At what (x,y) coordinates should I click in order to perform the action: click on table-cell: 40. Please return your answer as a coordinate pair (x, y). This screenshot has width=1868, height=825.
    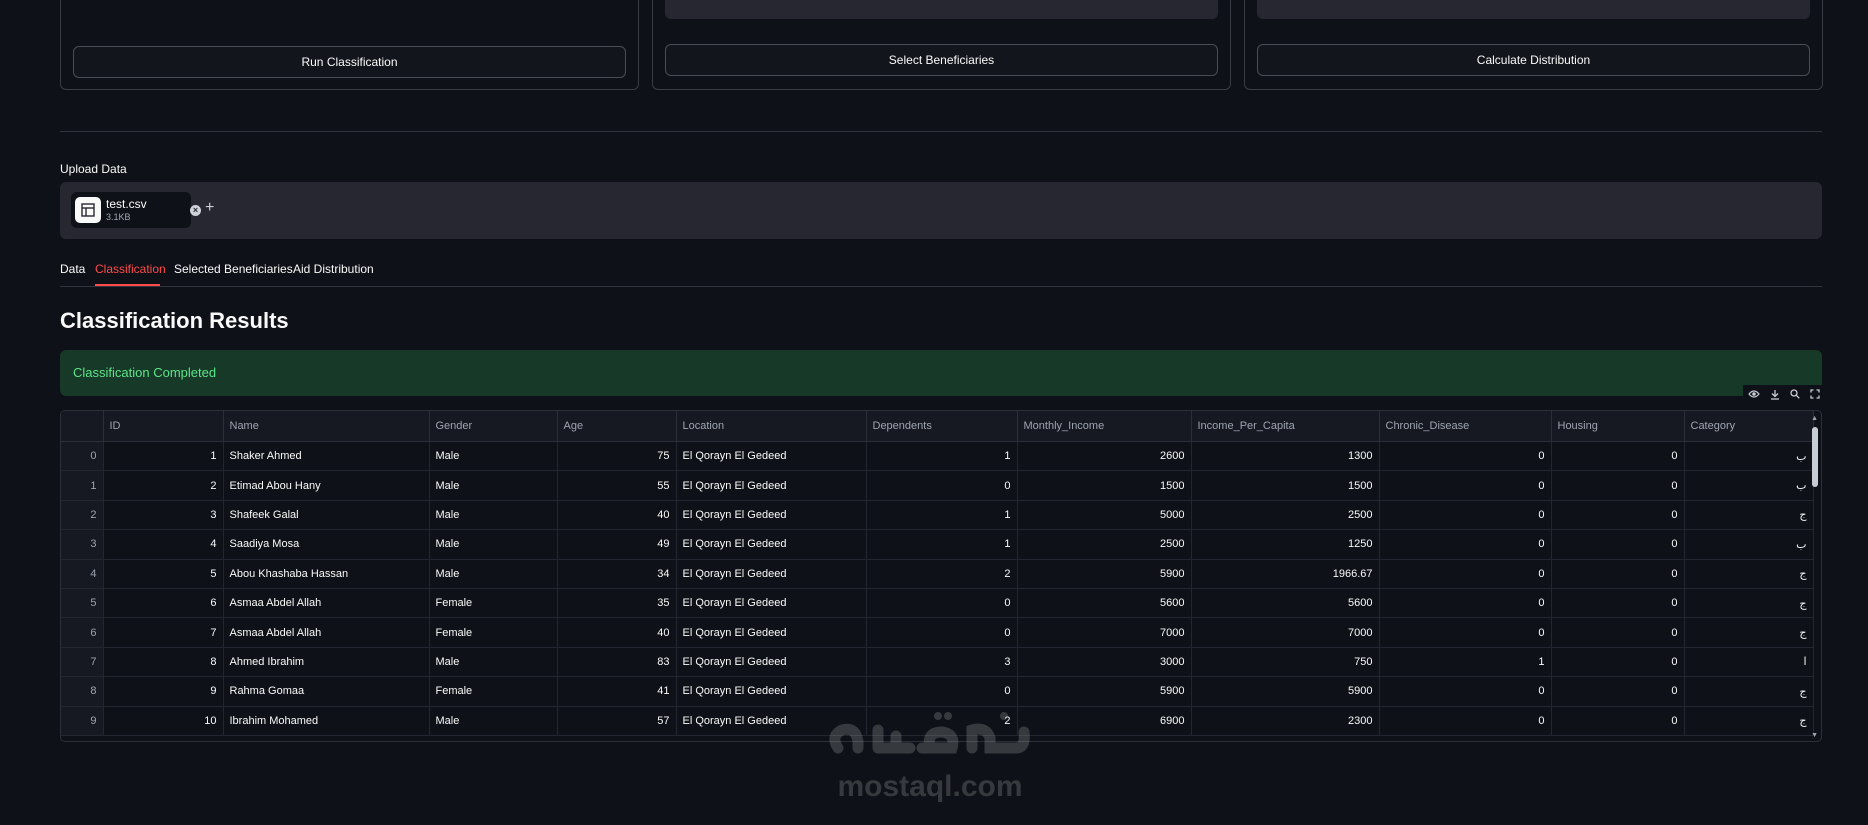
    Looking at the image, I should click on (617, 632).